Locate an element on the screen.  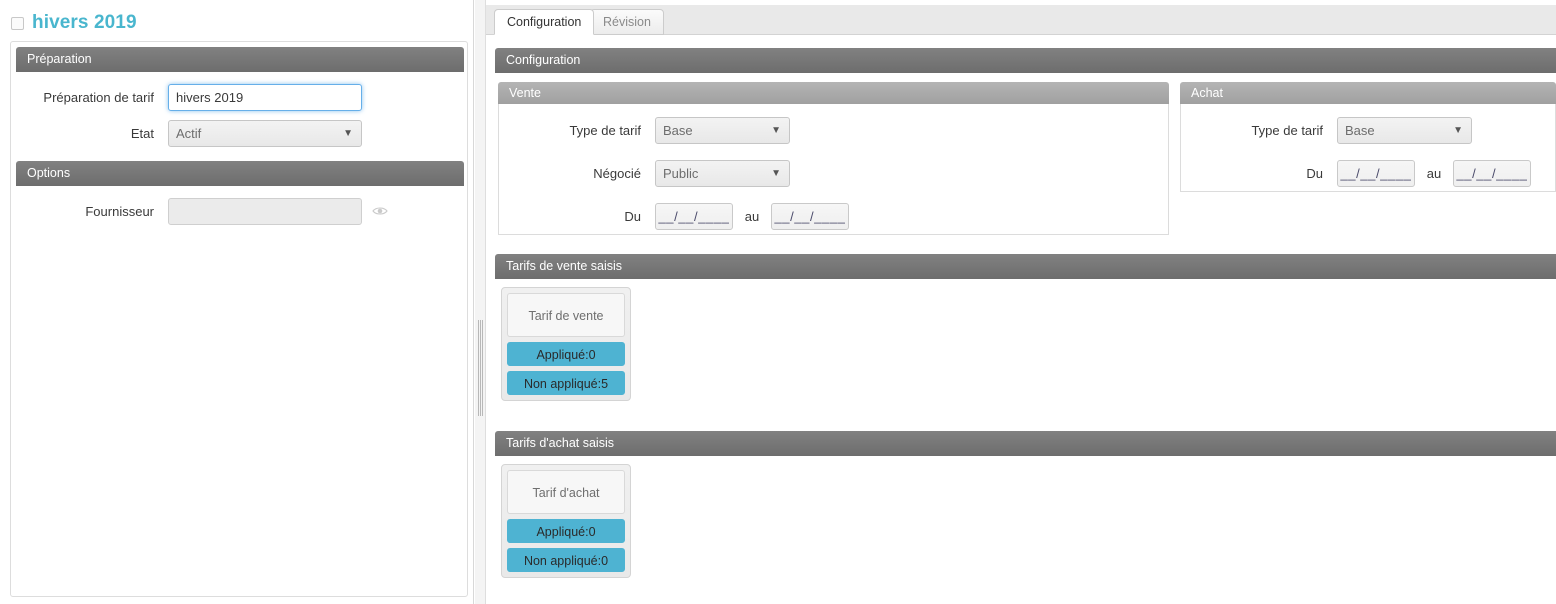
tab-strip: Configuration Révision is located at coordinates (1021, 20).